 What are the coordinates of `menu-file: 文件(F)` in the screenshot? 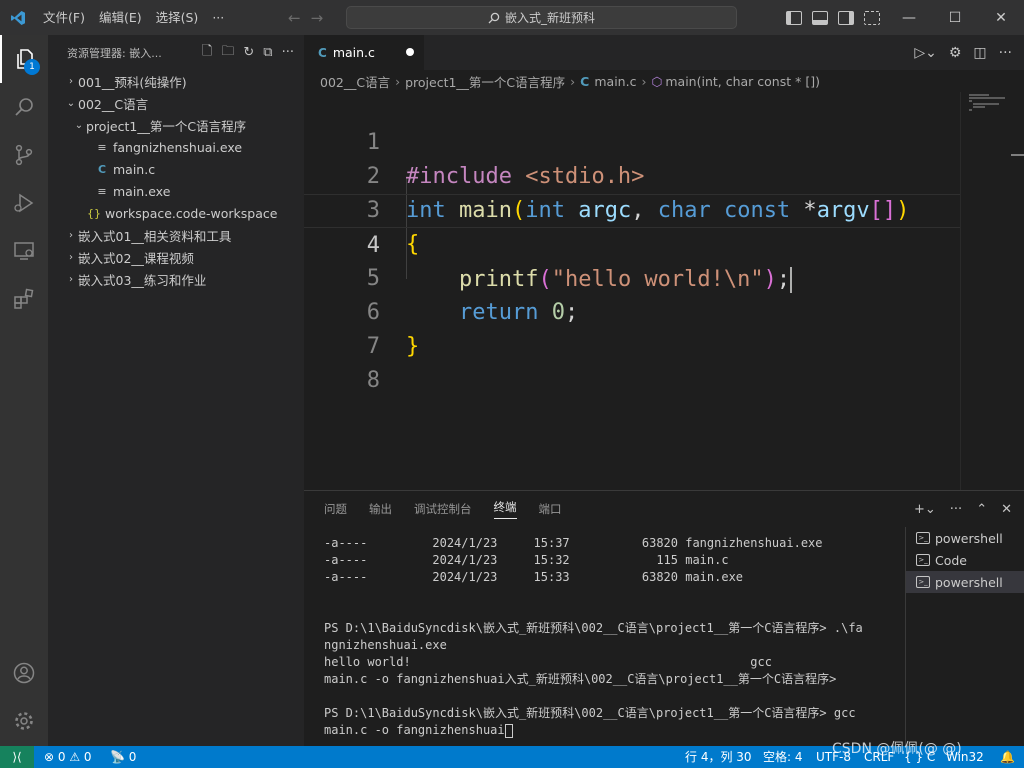 It's located at (64, 17).